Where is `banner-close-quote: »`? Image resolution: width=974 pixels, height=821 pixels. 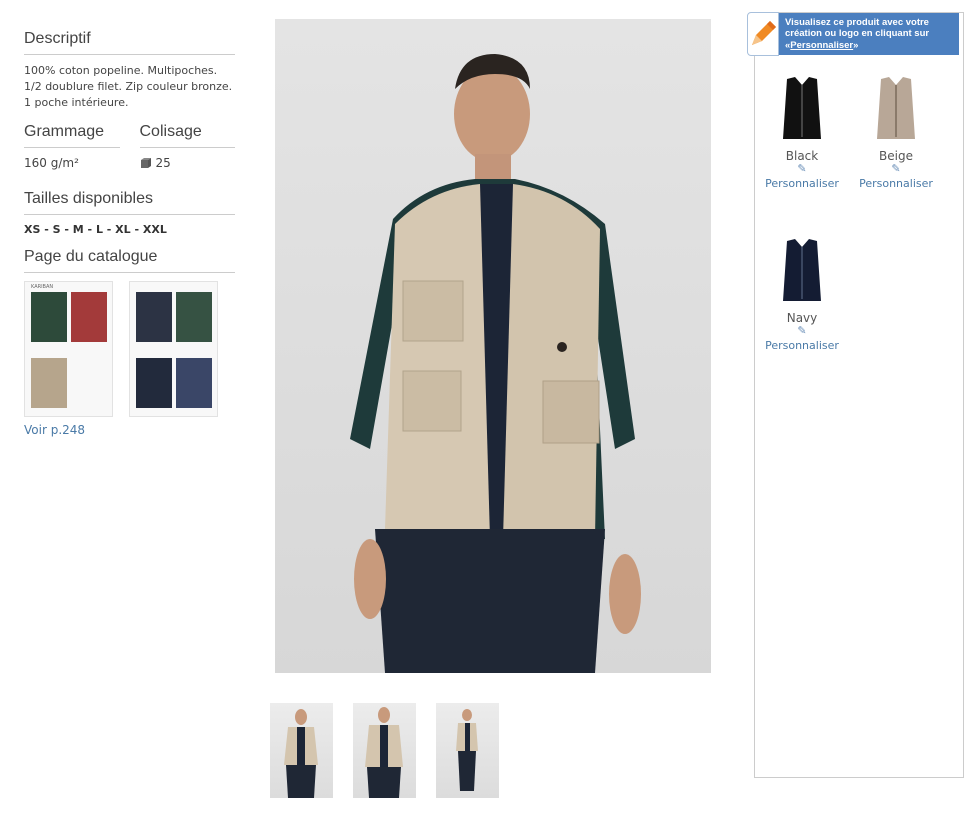
banner-close-quote: » is located at coordinates (856, 45).